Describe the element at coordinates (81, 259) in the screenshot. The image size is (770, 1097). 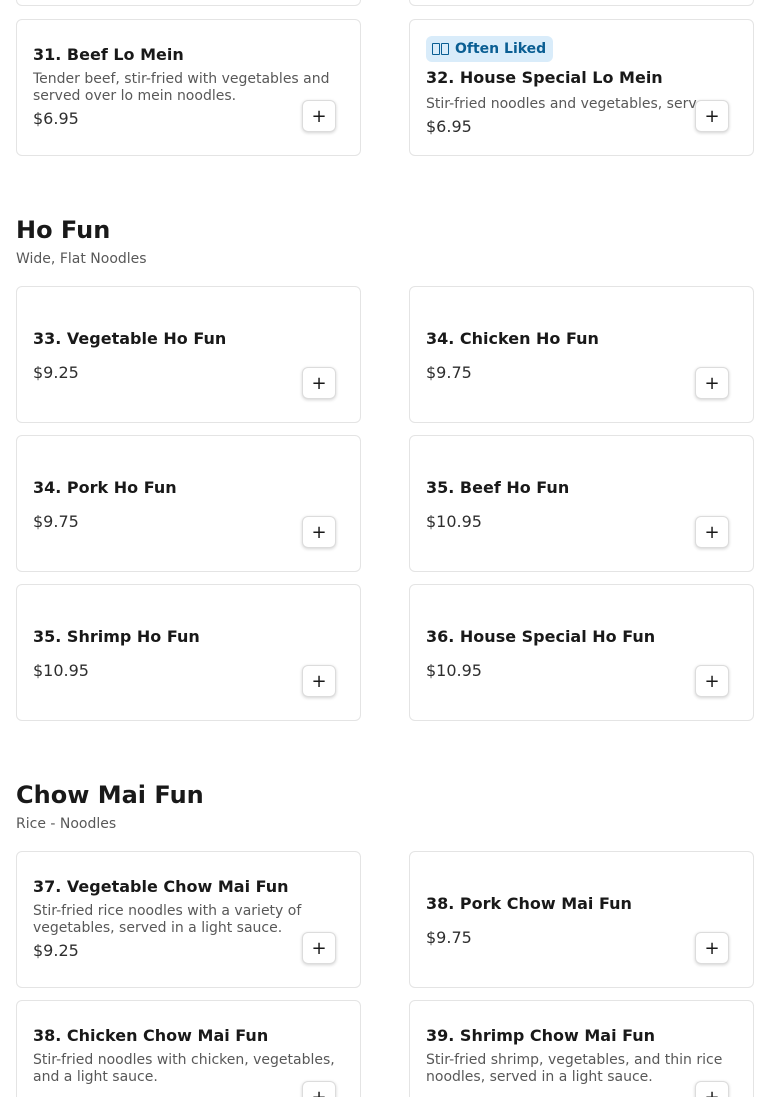
I see `section-subtitle: Wide, Flat Noodles` at that location.